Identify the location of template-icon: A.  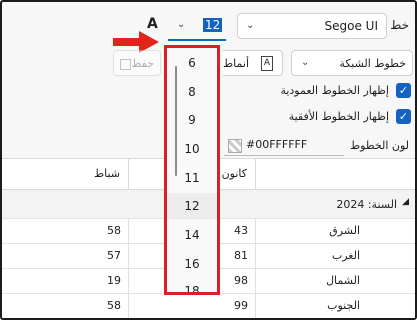
(267, 63).